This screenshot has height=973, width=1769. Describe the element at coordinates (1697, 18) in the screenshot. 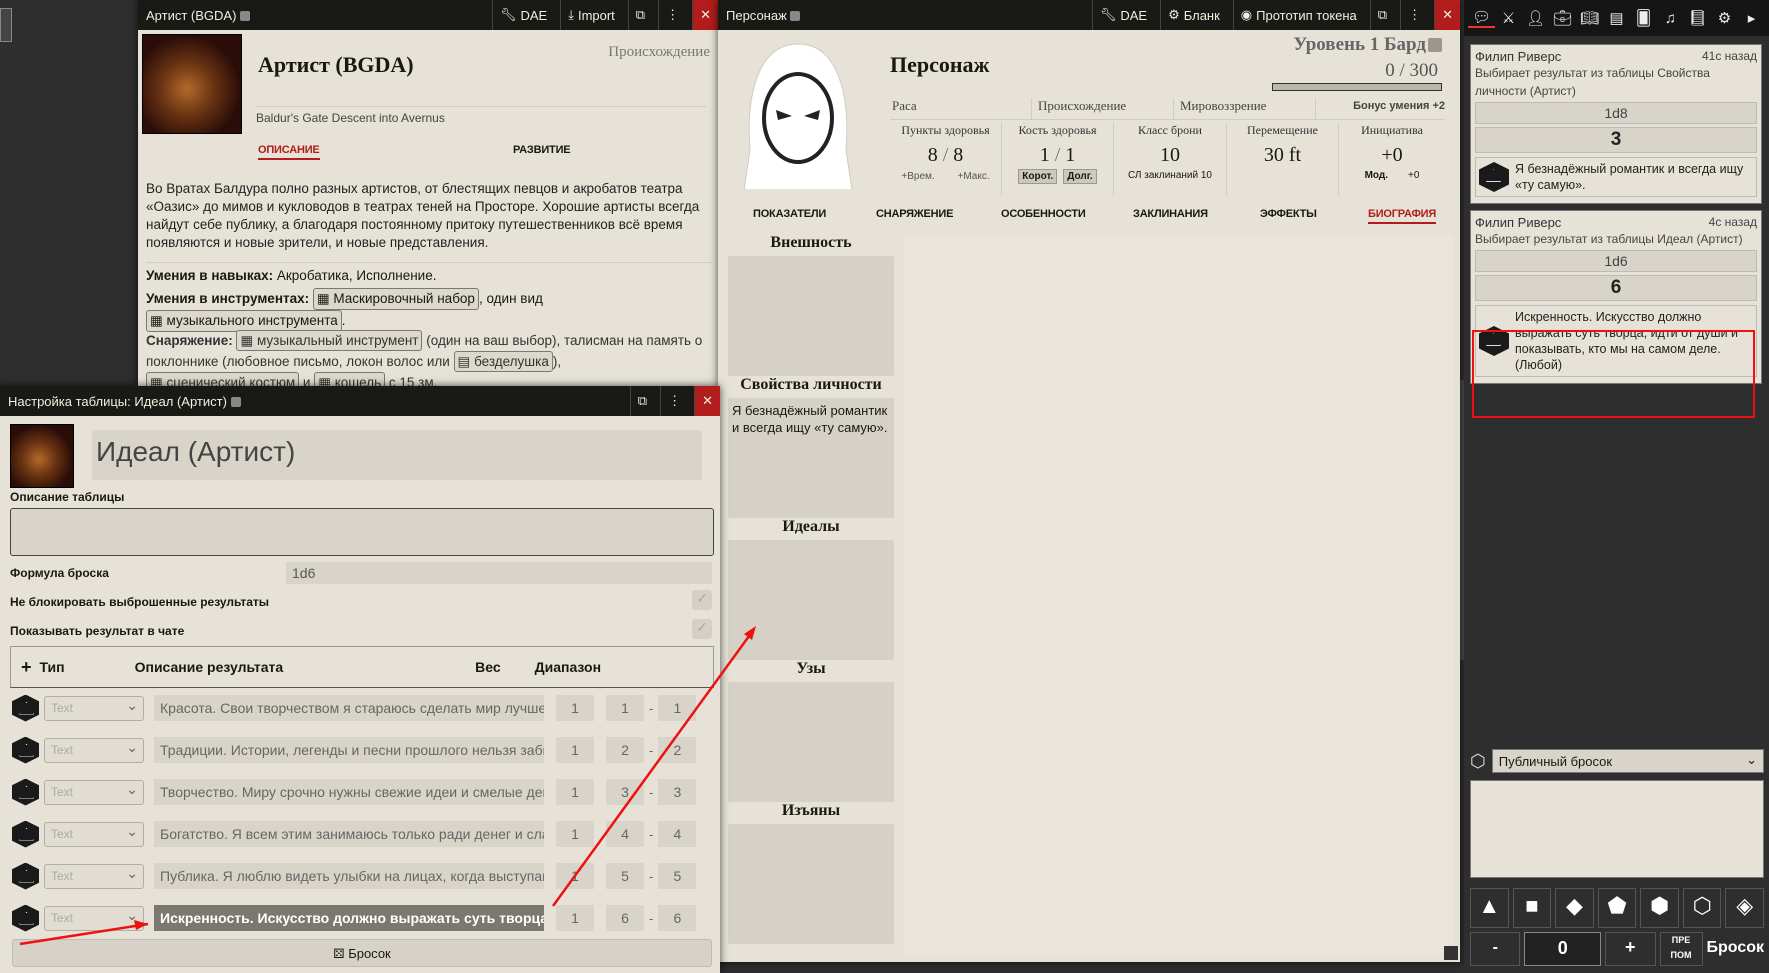

I see `compendium-icon: 📘︎` at that location.